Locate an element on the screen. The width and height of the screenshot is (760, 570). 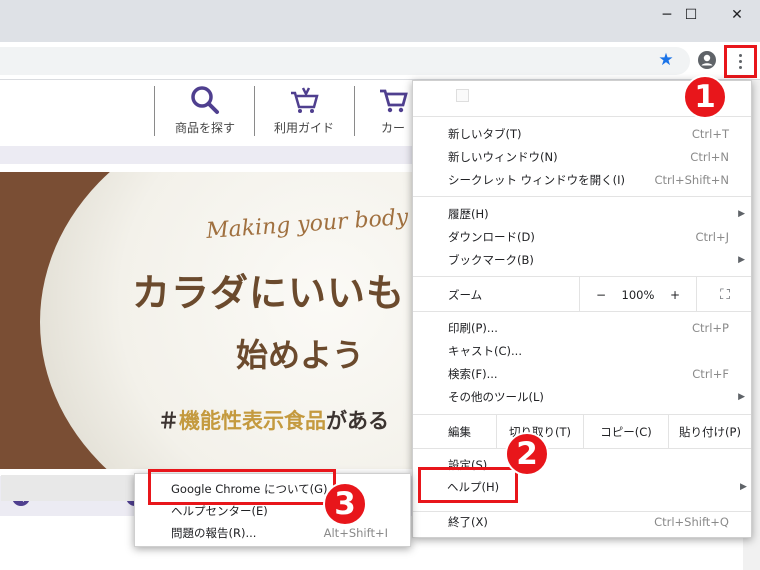
nav-label: カー is located at coordinates (392, 128).